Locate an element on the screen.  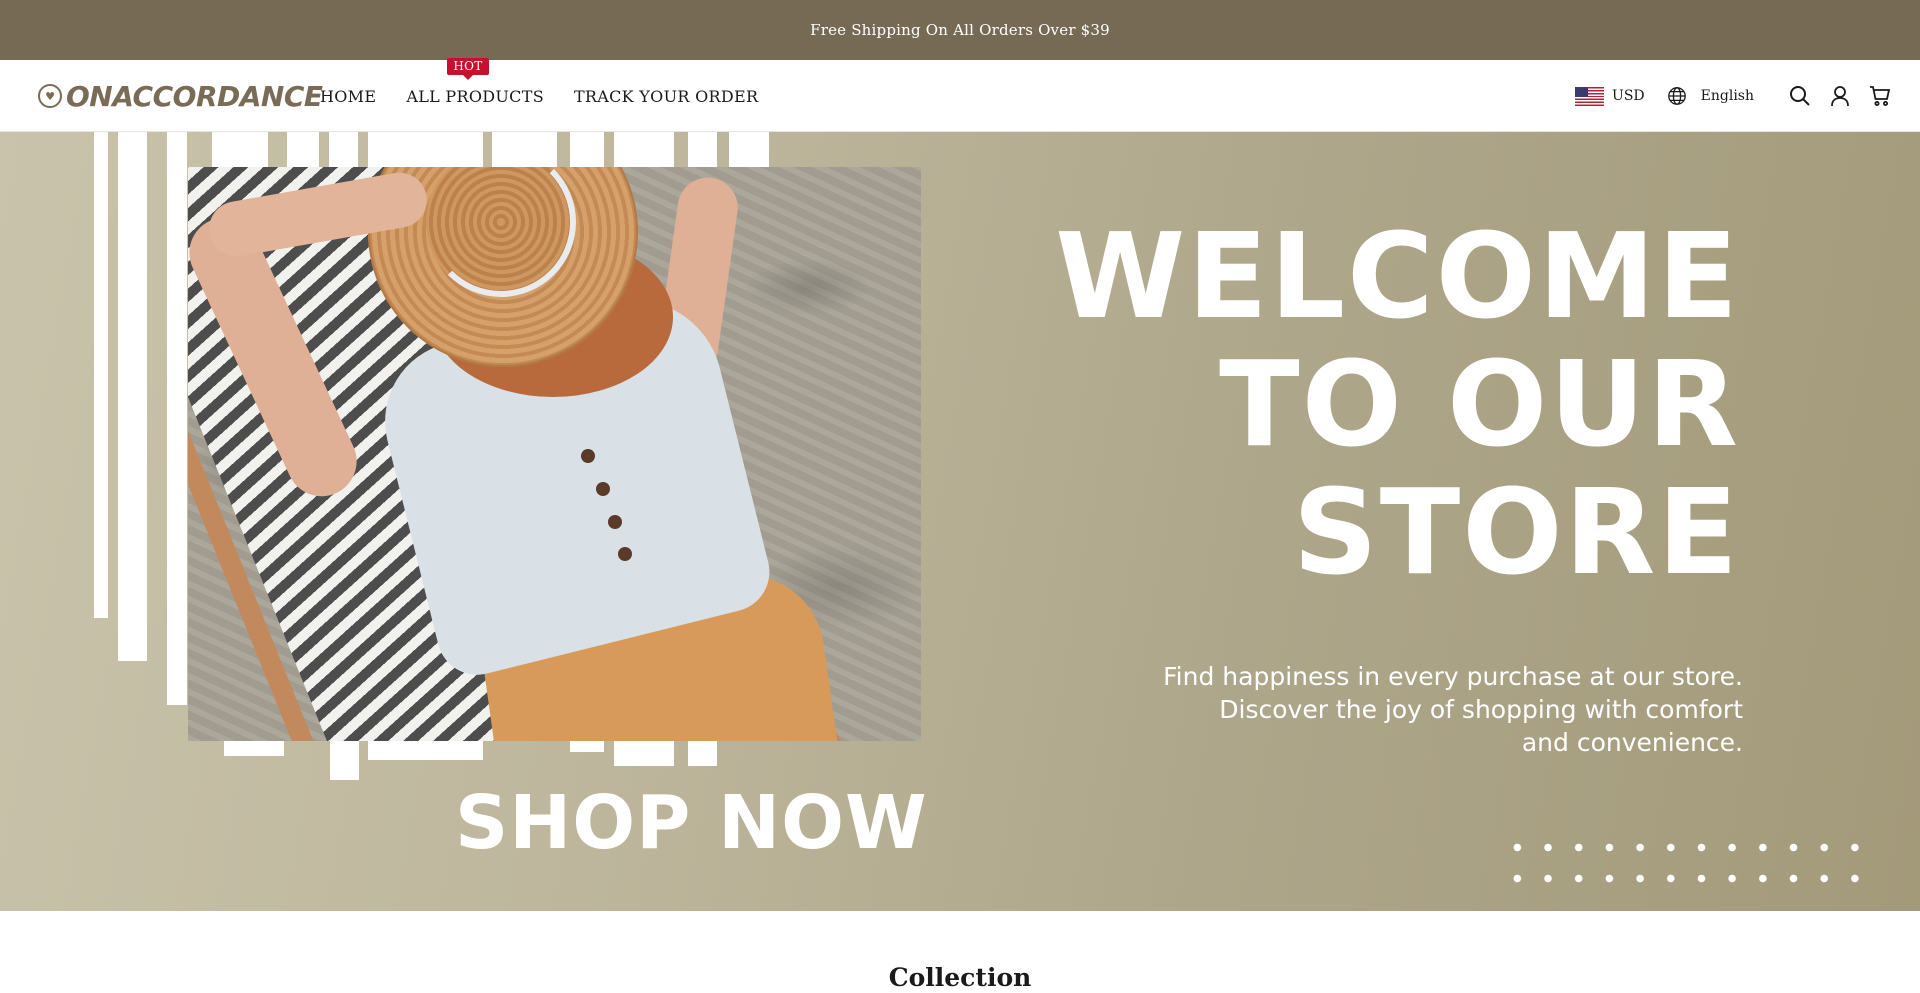
language-selector: English is located at coordinates (1710, 96).